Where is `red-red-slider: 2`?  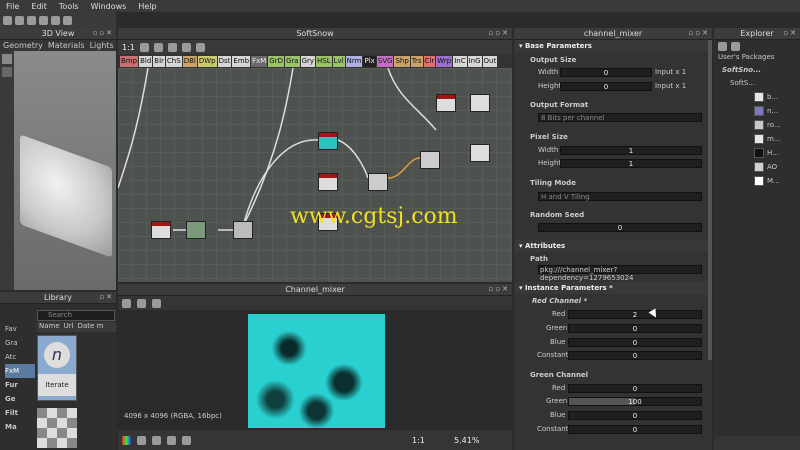
red-red-slider: 2 is located at coordinates (635, 314).